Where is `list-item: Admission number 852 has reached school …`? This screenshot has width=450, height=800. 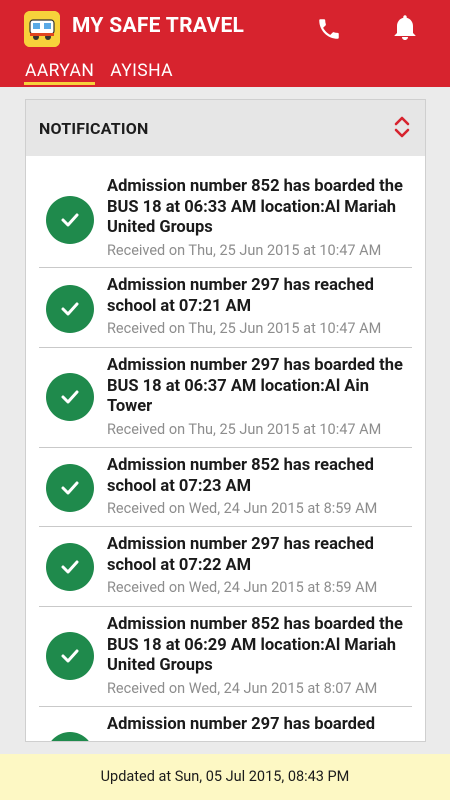 list-item: Admission number 852 has reached school … is located at coordinates (225, 487).